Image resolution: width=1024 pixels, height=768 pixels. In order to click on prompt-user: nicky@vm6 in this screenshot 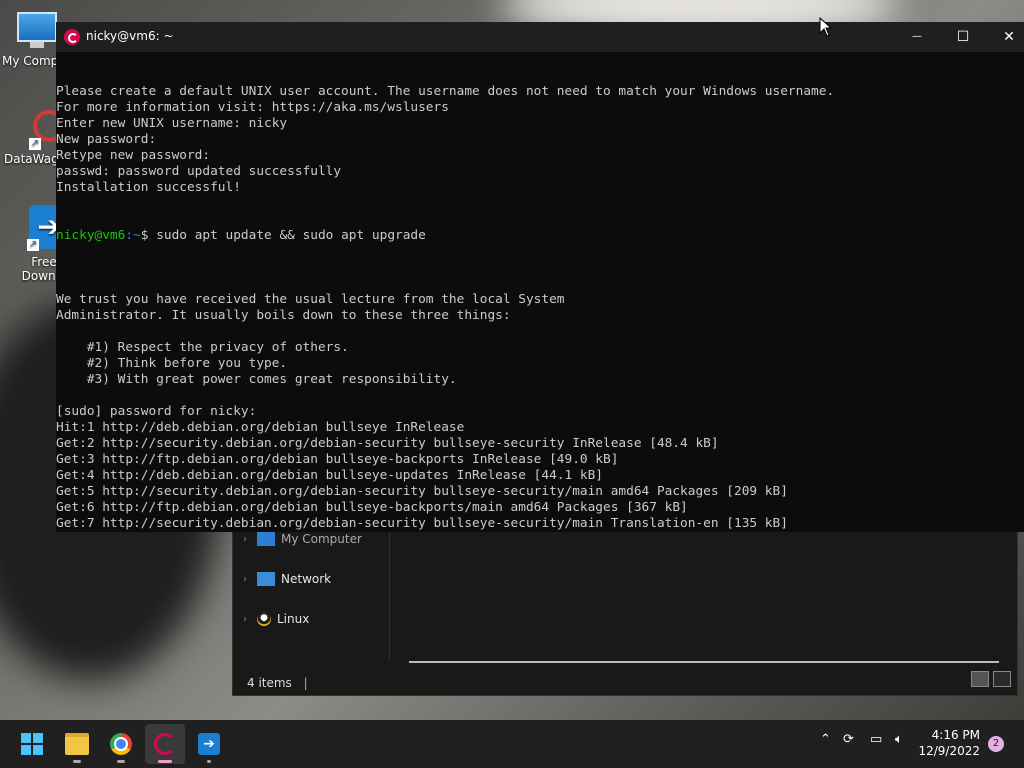, I will do `click(91, 235)`.